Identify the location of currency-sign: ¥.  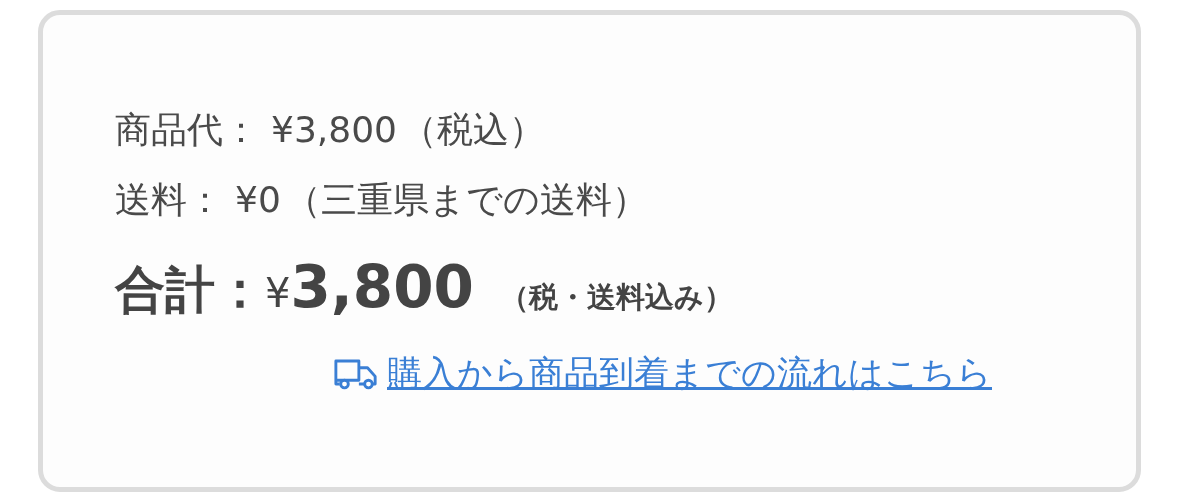
(278, 293).